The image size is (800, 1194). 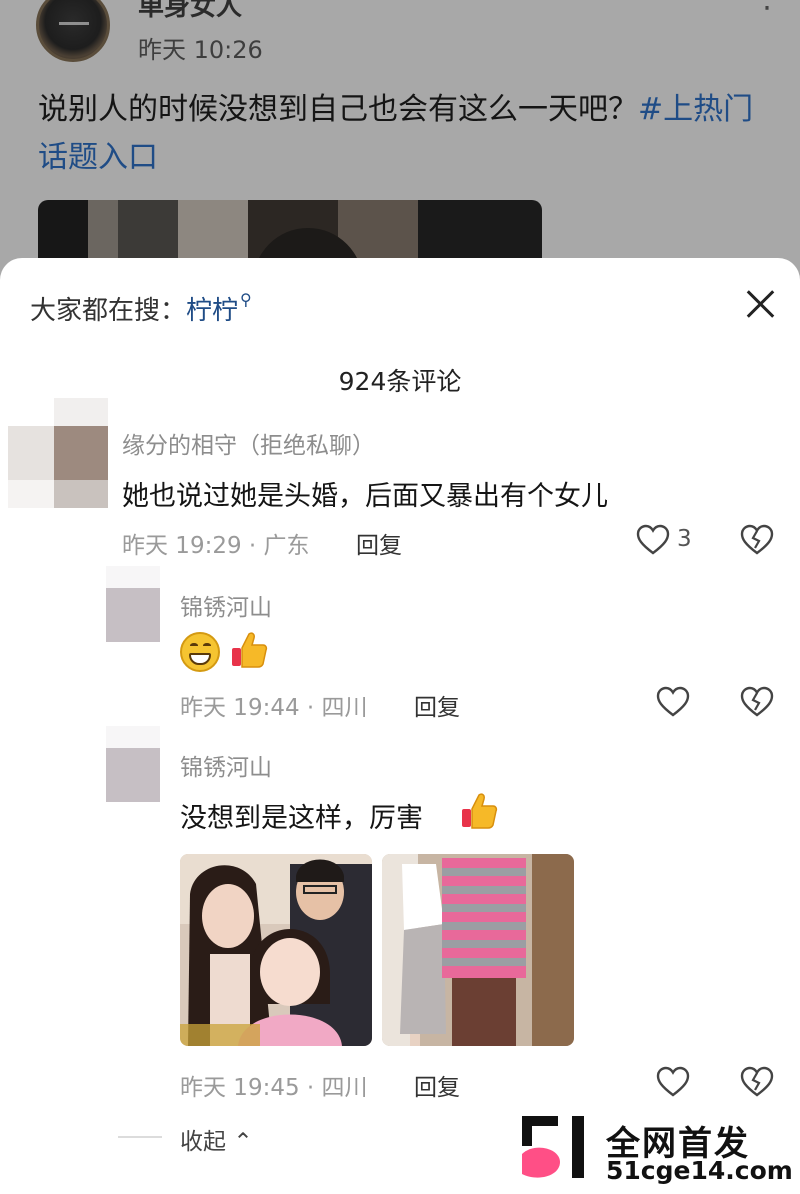 I want to click on post-time: 昨天 10:26, so click(x=200, y=50).